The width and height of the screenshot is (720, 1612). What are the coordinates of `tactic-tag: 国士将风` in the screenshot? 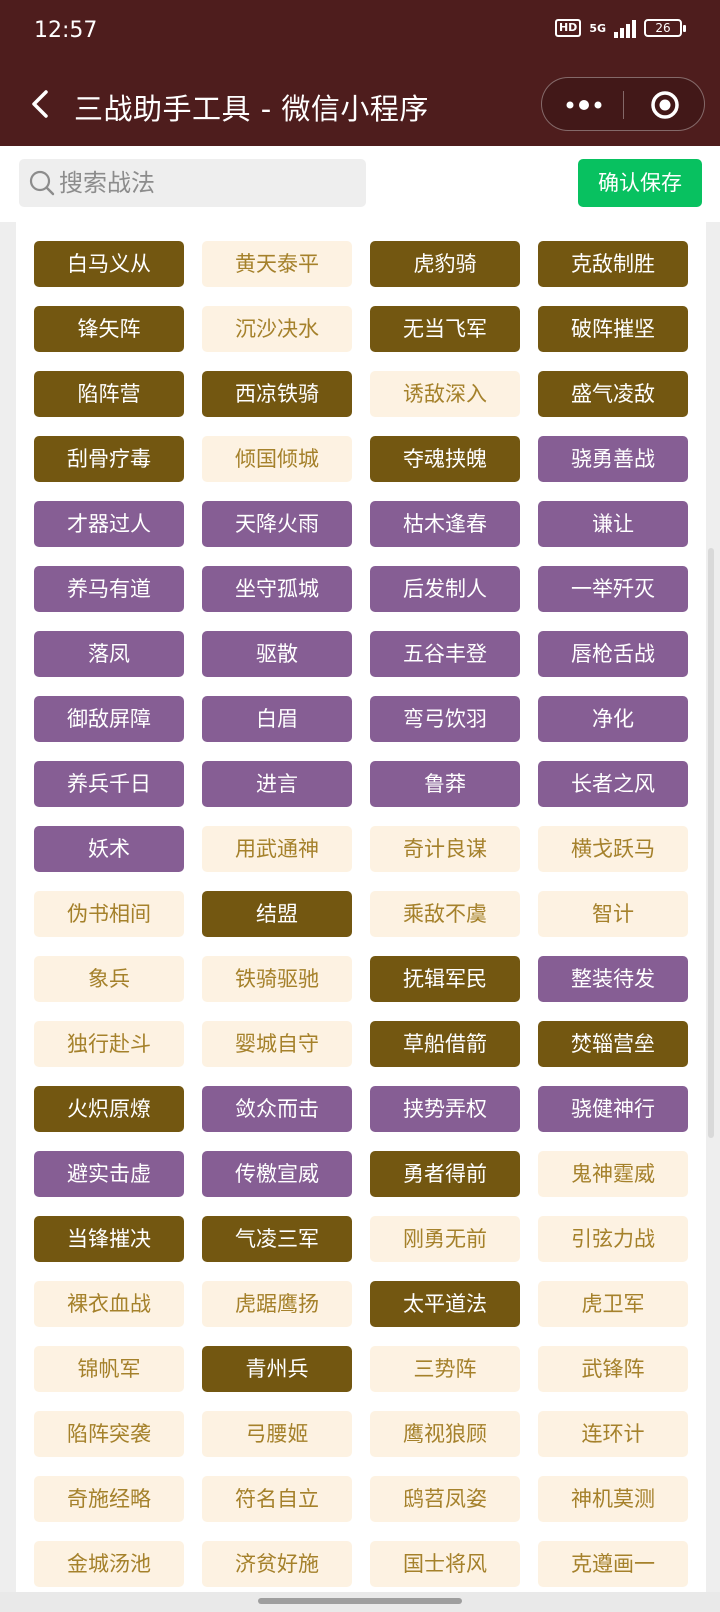 It's located at (445, 1564).